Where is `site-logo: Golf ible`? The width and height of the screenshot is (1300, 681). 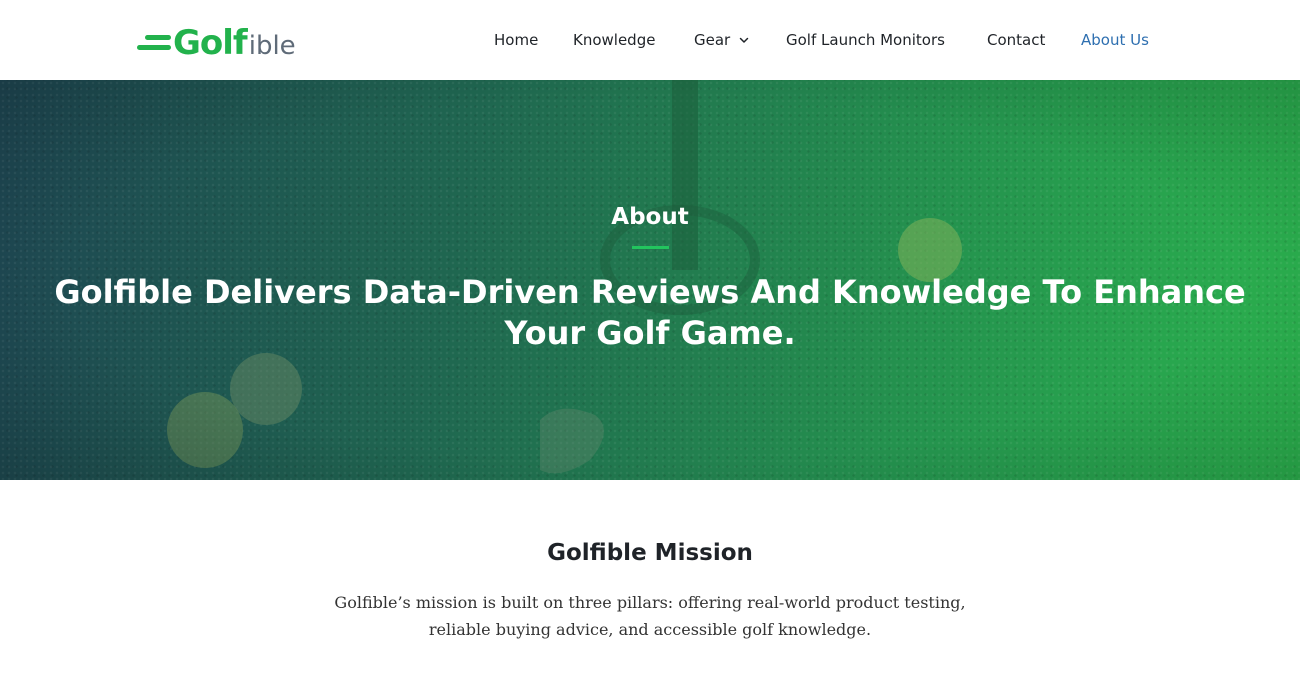
site-logo: Golf ible is located at coordinates (216, 43).